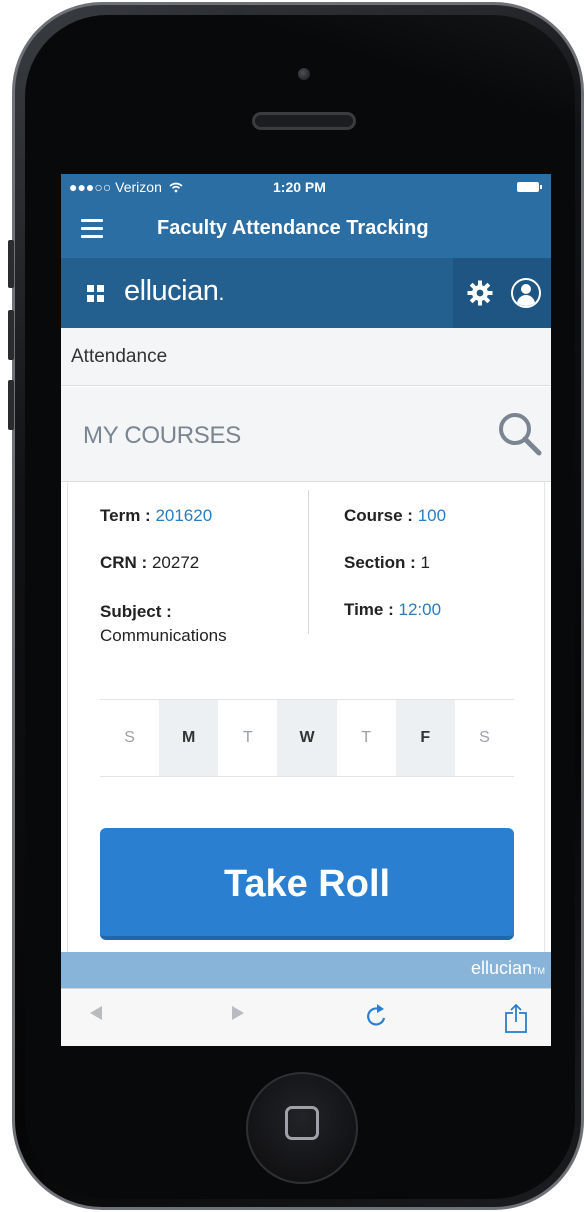  What do you see at coordinates (306, 293) in the screenshot?
I see `brand-bar: ellucian.` at bounding box center [306, 293].